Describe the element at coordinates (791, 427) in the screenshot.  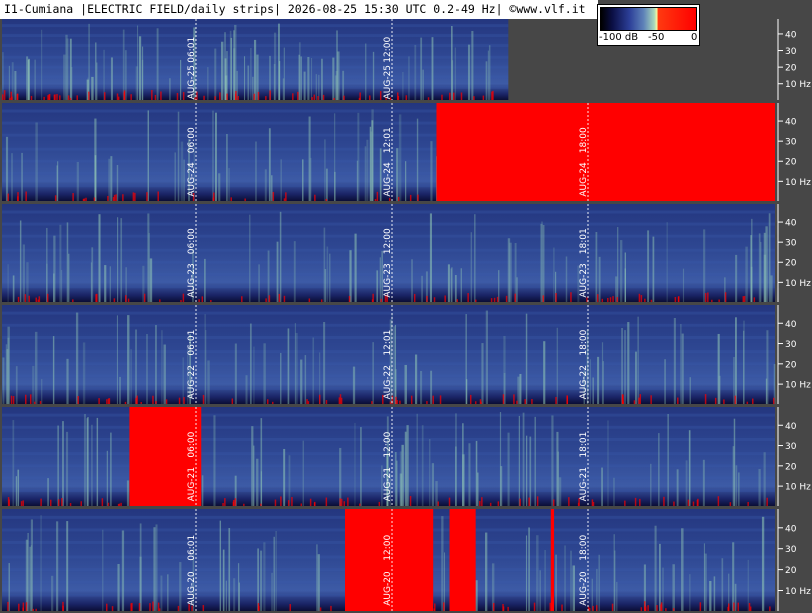
I see `frequency-tick-label: 40` at that location.